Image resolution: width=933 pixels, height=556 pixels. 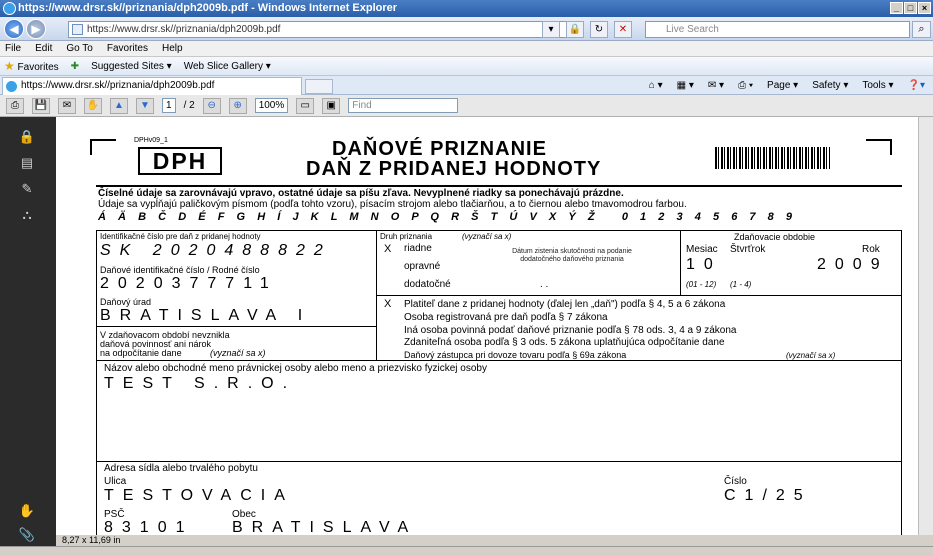 I want to click on quarter-range: (1 - 4), so click(x=741, y=284).